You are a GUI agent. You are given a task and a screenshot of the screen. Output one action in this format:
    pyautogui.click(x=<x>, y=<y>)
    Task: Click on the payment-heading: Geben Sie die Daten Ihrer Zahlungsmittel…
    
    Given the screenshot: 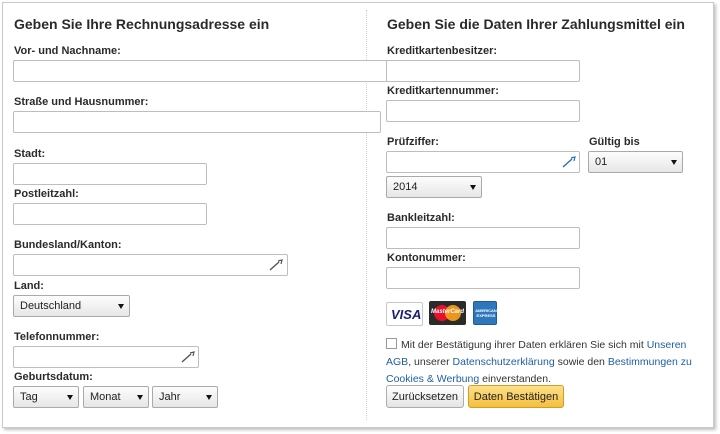 What is the action you would take?
    pyautogui.click(x=536, y=24)
    